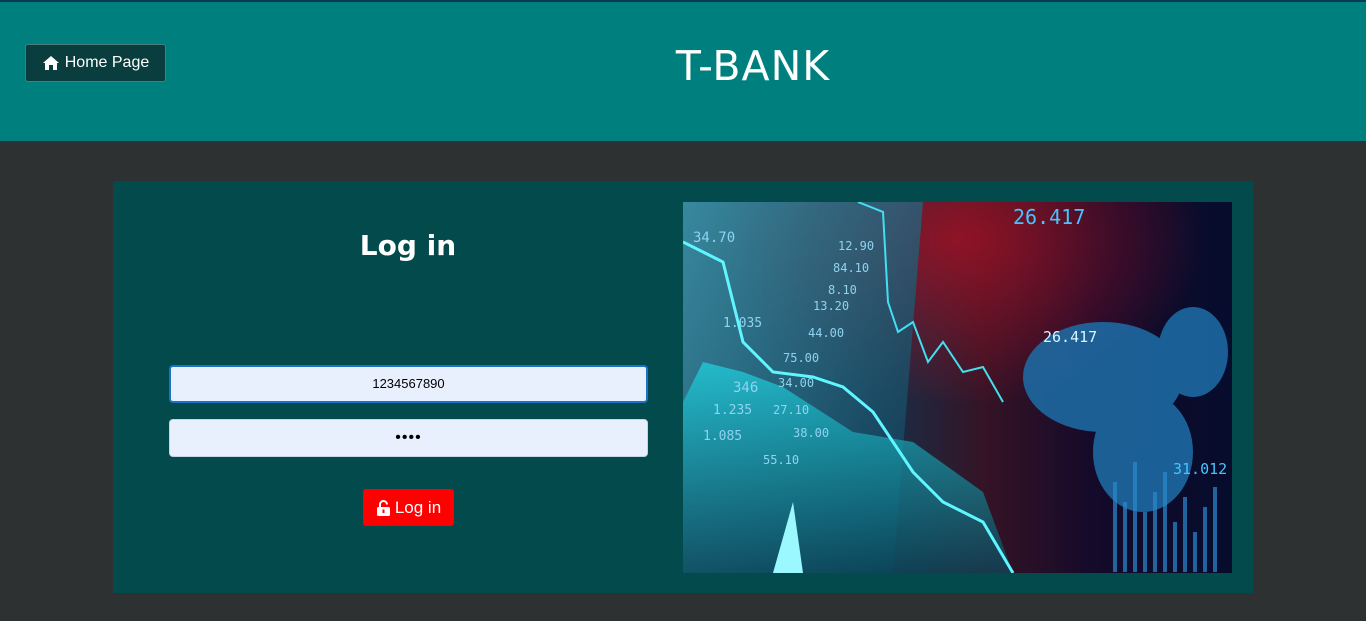 This screenshot has height=621, width=1366. I want to click on unlock-icon, so click(383, 507).